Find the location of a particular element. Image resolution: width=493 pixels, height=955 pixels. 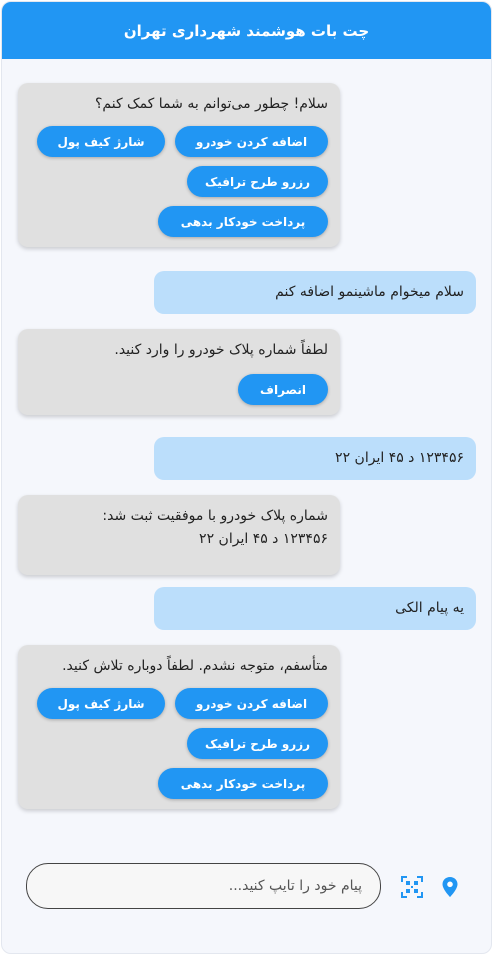

message-text-line1: شماره پلاک خودرو با موفقیت ثبت شد: is located at coordinates (215, 516).